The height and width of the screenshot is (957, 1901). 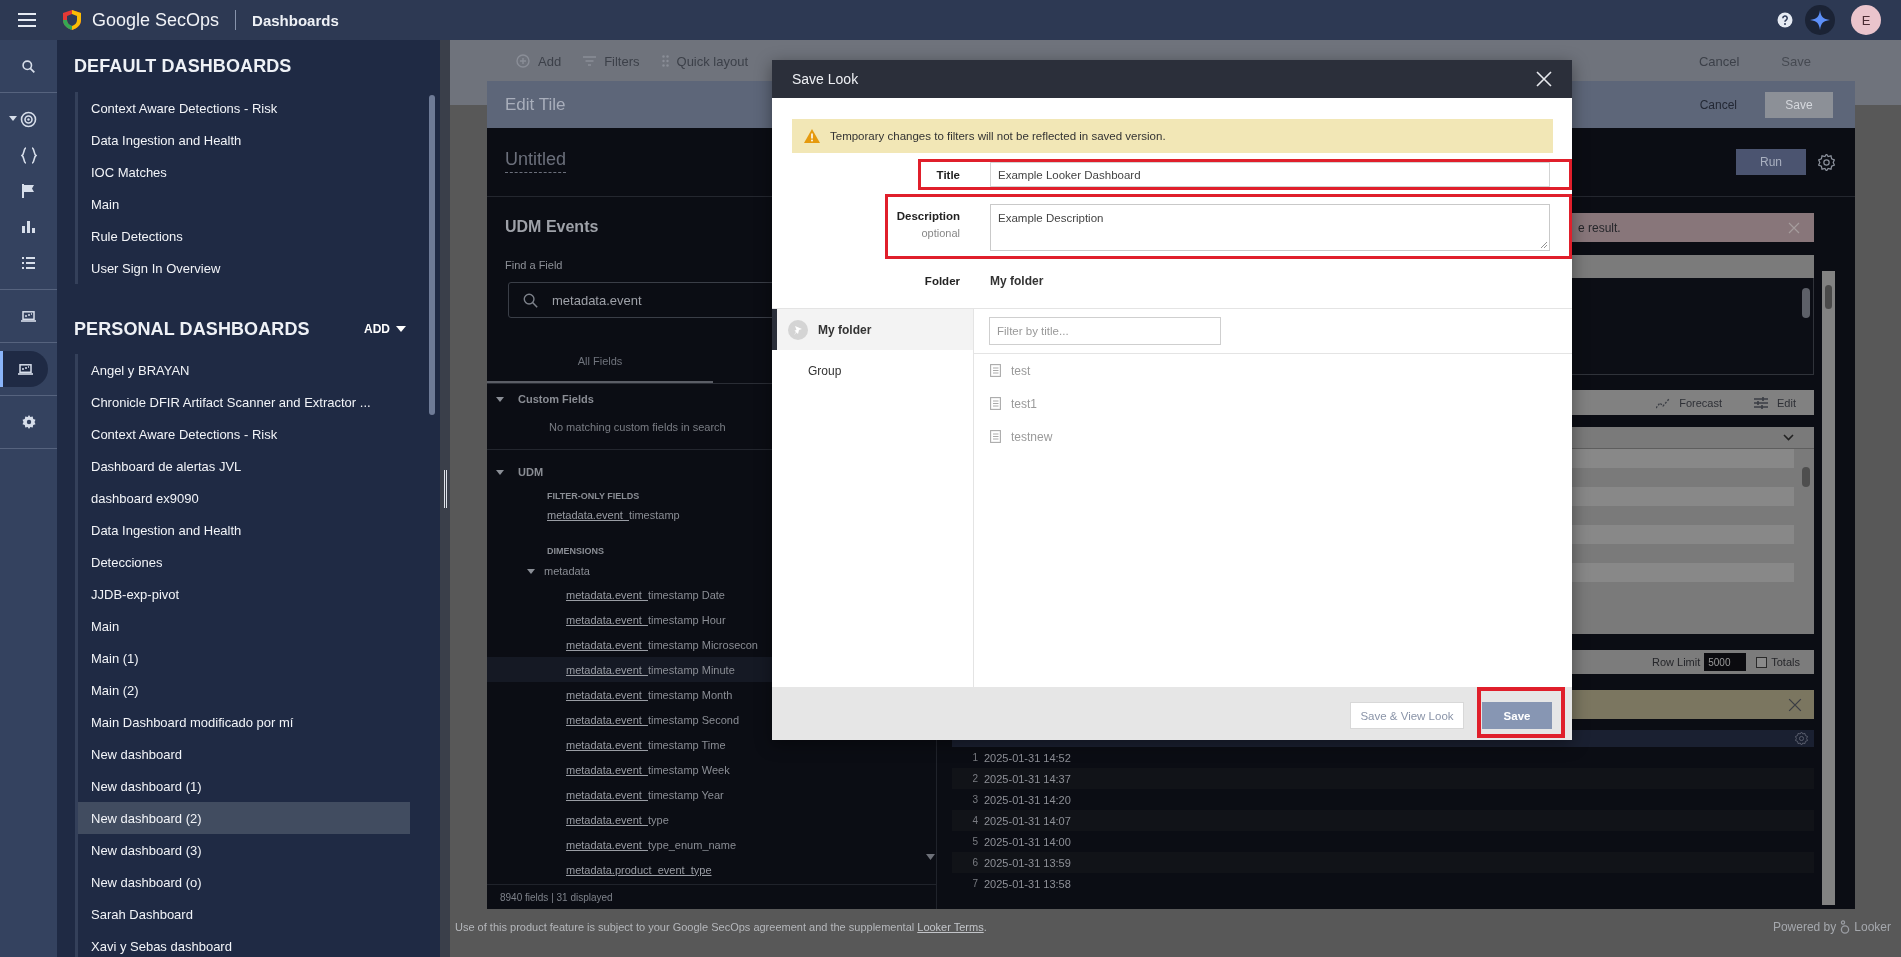 I want to click on row-number: 7, so click(x=975, y=883).